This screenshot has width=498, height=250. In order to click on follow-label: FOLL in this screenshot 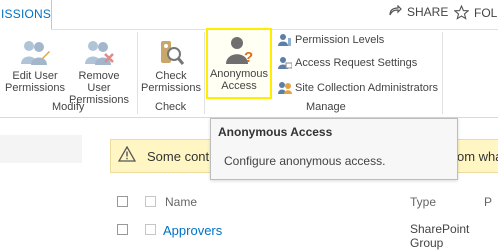, I will do `click(486, 12)`.